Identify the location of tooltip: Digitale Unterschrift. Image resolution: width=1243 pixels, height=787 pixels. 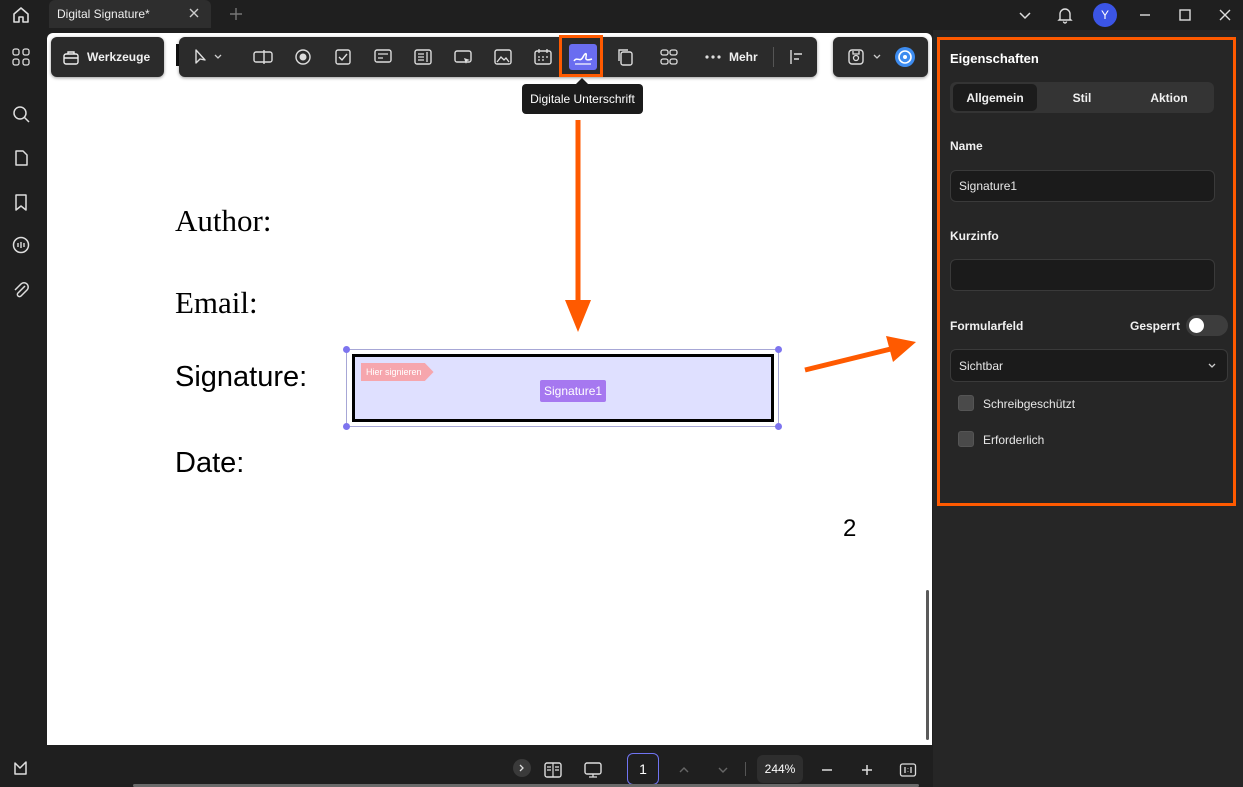
(582, 96).